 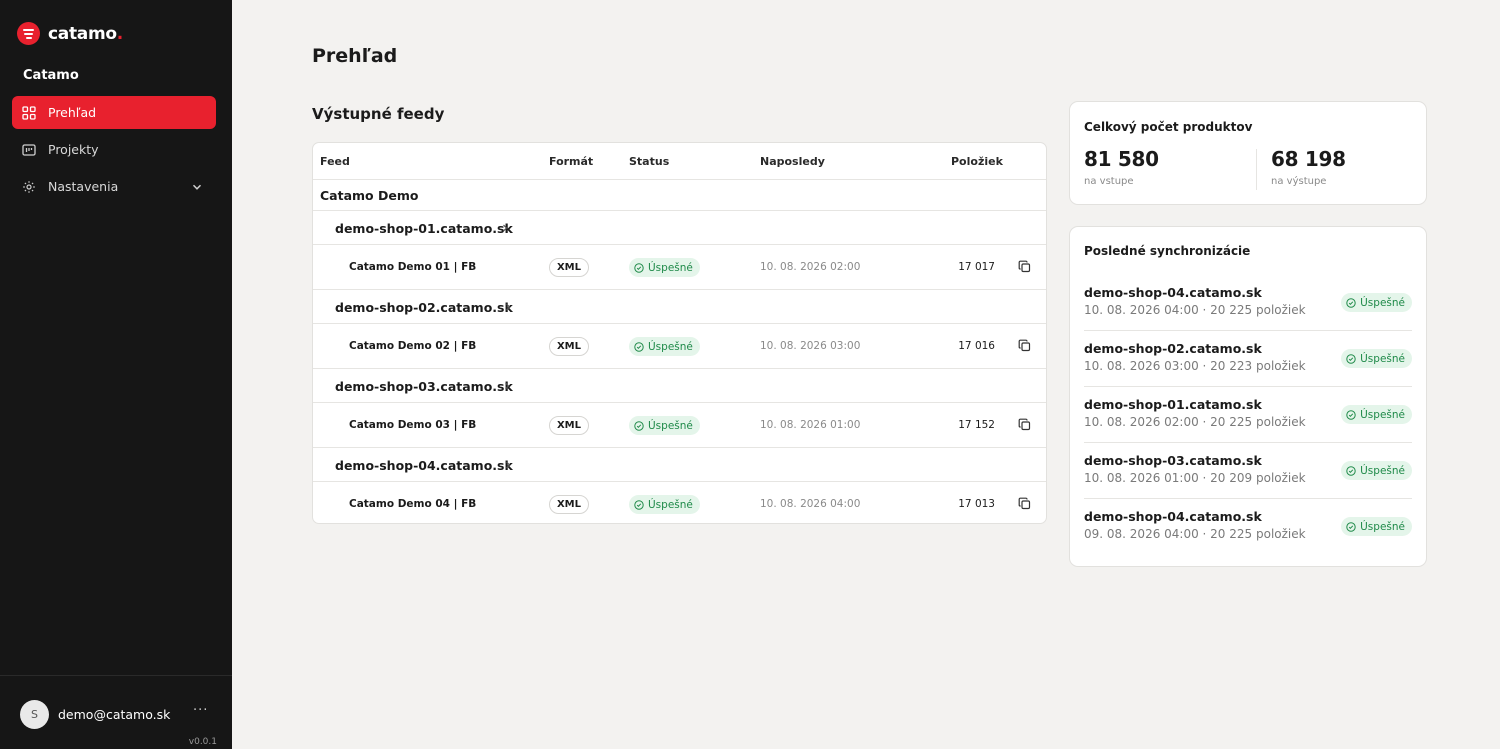 I want to click on user-email: demo@catamo.sk, so click(x=114, y=714).